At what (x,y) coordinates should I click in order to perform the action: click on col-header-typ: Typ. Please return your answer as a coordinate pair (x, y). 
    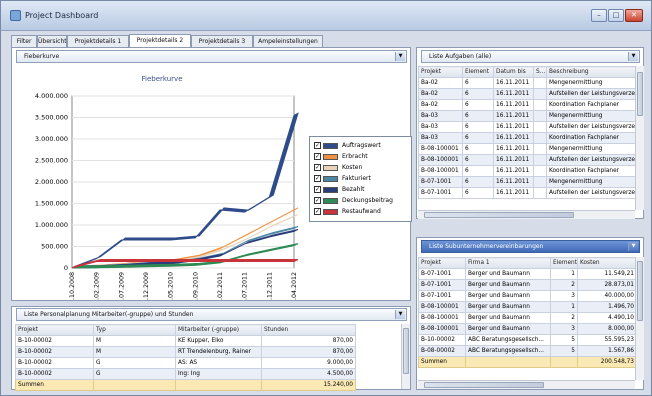
    Looking at the image, I should click on (134, 330).